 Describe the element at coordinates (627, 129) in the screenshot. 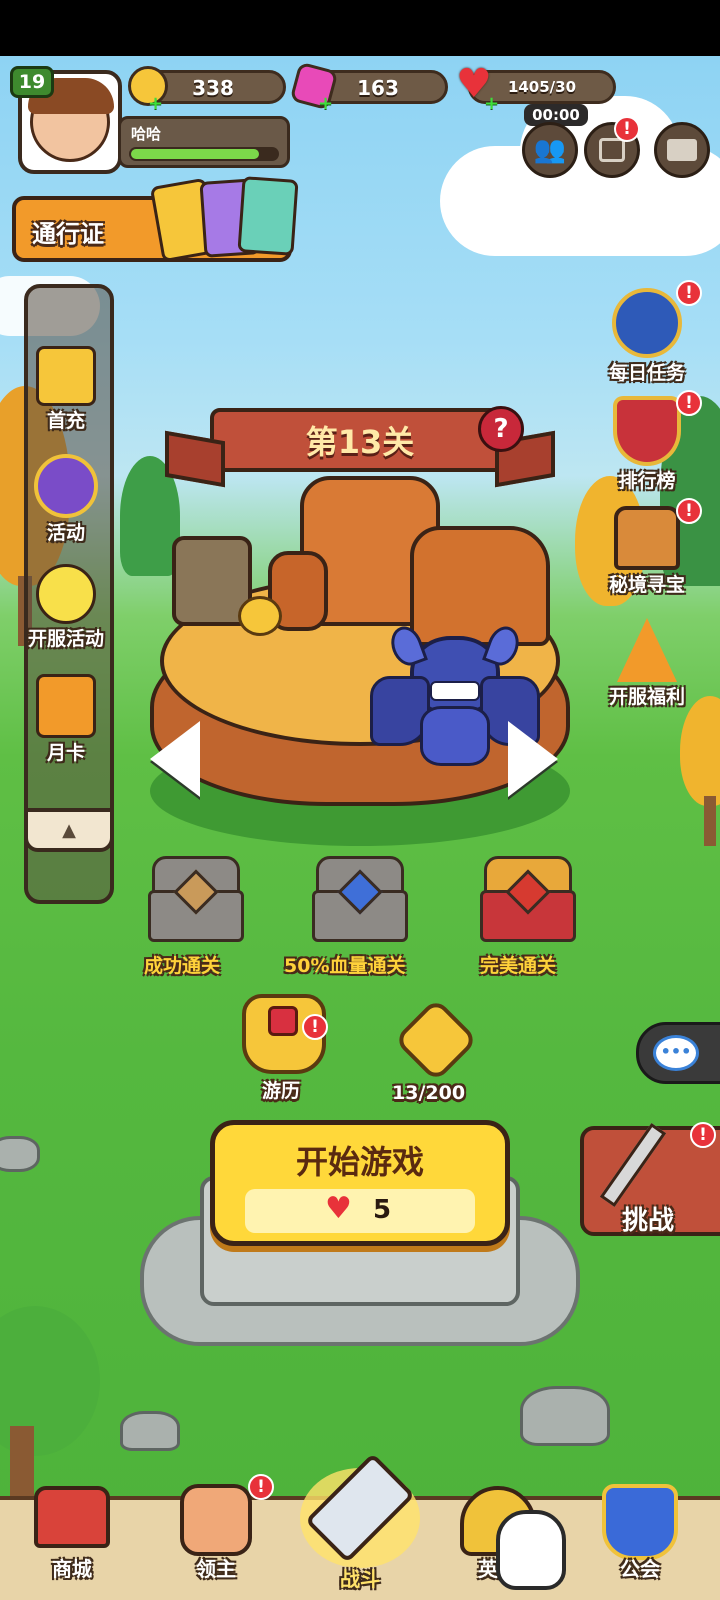

I see `gift-box-badge: !` at that location.